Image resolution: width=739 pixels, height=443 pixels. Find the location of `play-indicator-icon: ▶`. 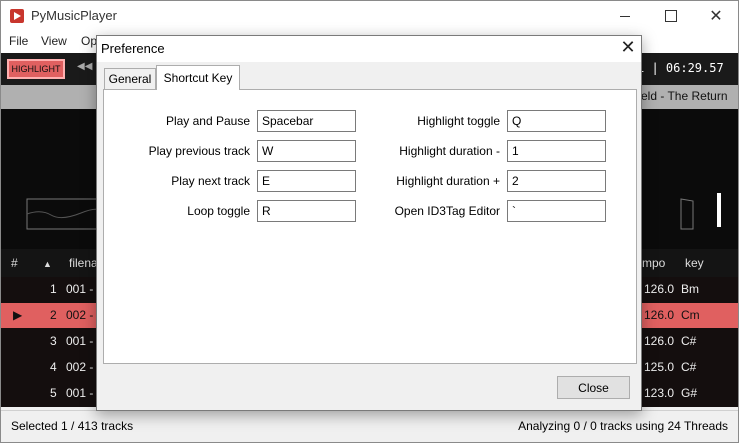

play-indicator-icon: ▶ is located at coordinates (18, 315).